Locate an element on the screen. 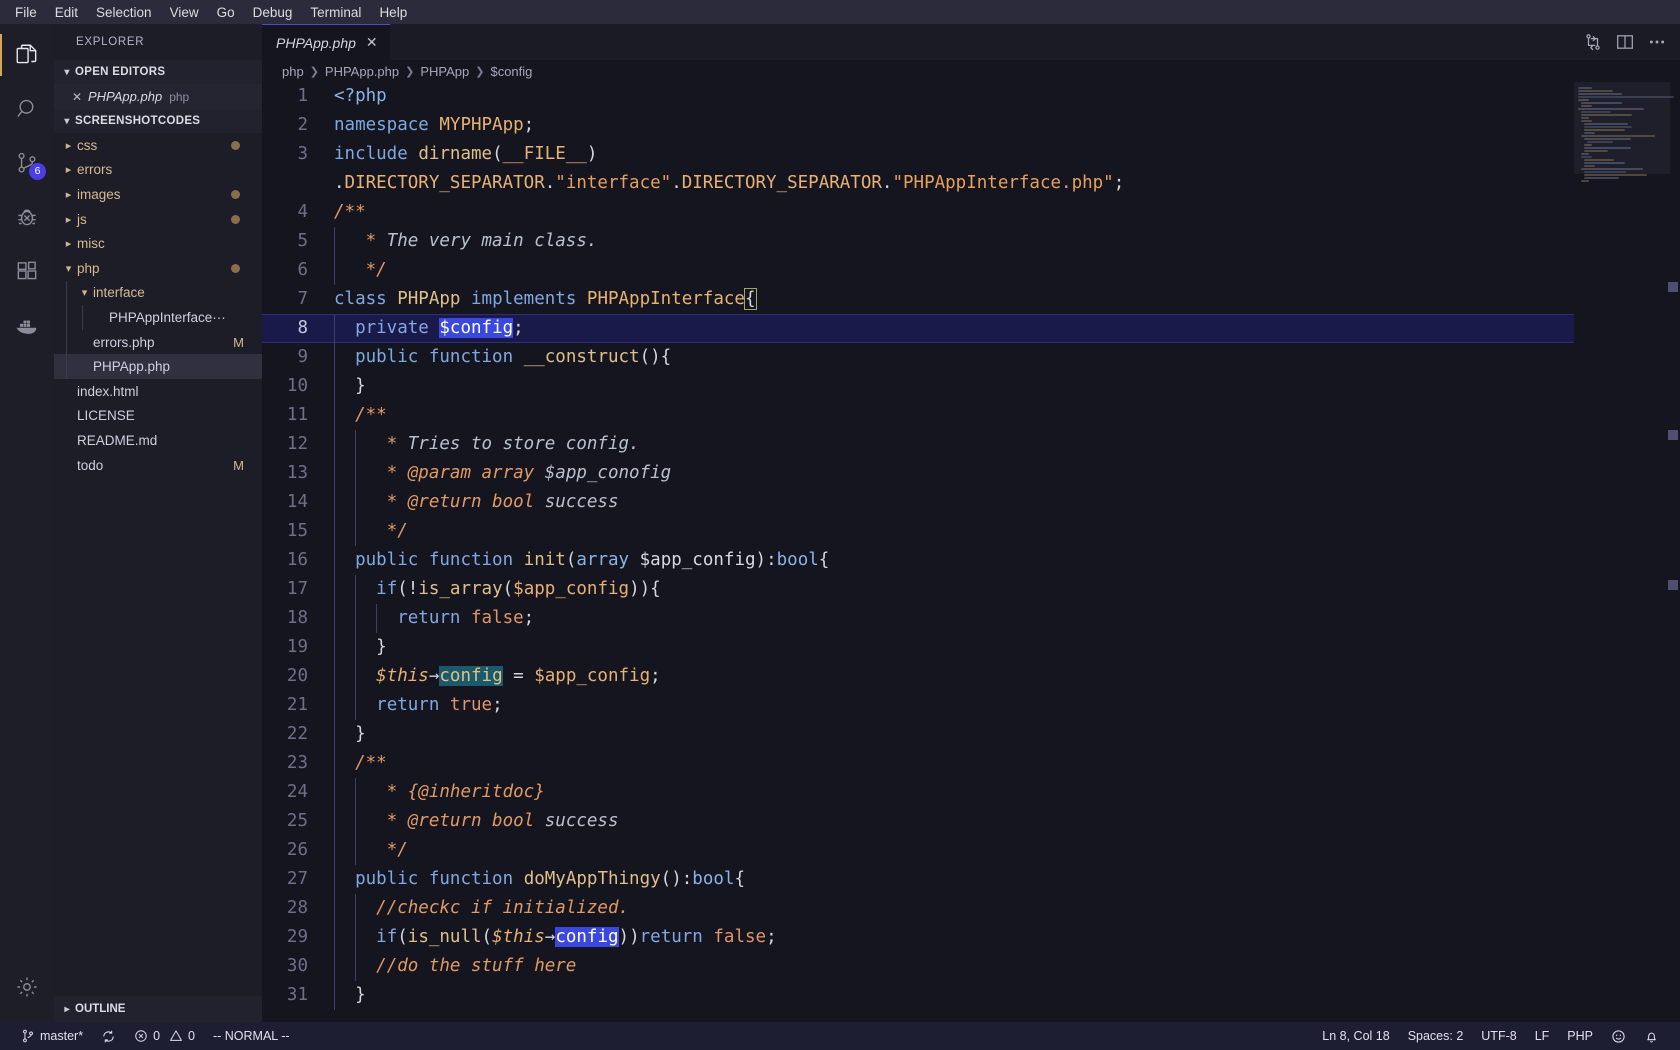  code-line: 24 * {@inheritdoc} is located at coordinates (918, 792).